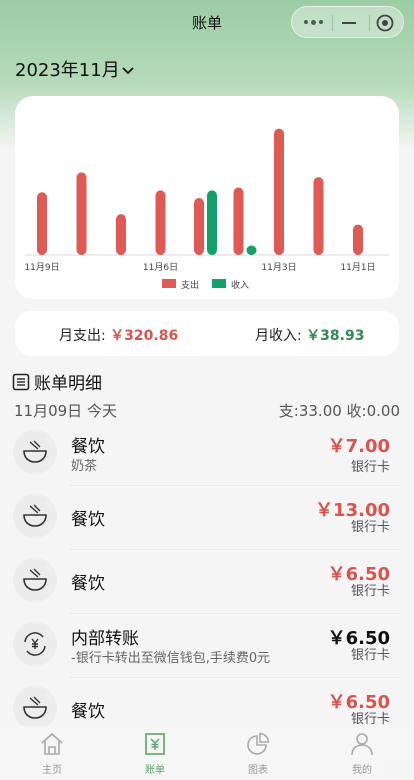 The width and height of the screenshot is (414, 780). What do you see at coordinates (207, 646) in the screenshot?
I see `transaction-item: 内部转账 -银行卡转出至微信钱包,手续费0元 ￥6.50 银行卡` at bounding box center [207, 646].